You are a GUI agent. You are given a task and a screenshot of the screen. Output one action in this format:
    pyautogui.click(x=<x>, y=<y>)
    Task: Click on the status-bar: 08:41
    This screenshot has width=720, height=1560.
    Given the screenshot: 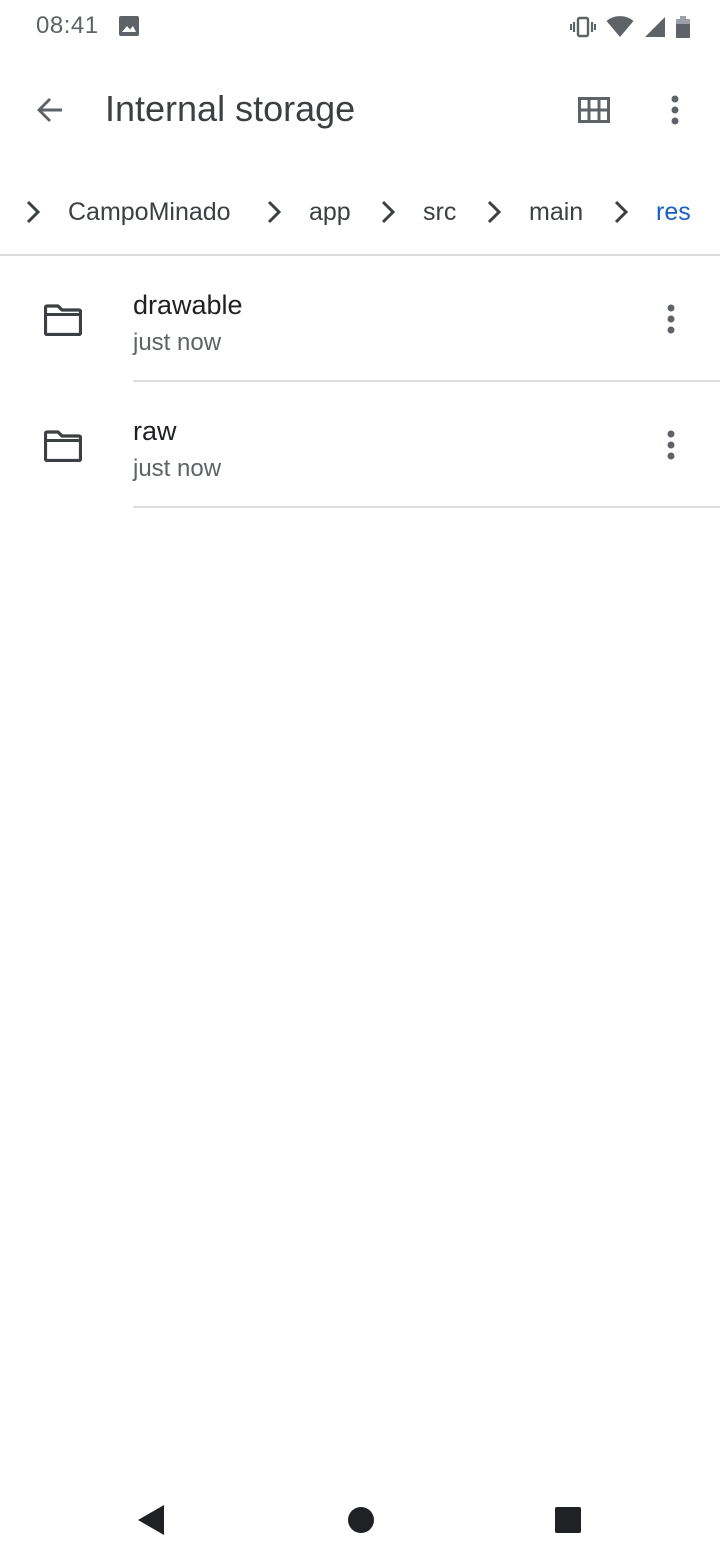 What is the action you would take?
    pyautogui.click(x=360, y=27)
    